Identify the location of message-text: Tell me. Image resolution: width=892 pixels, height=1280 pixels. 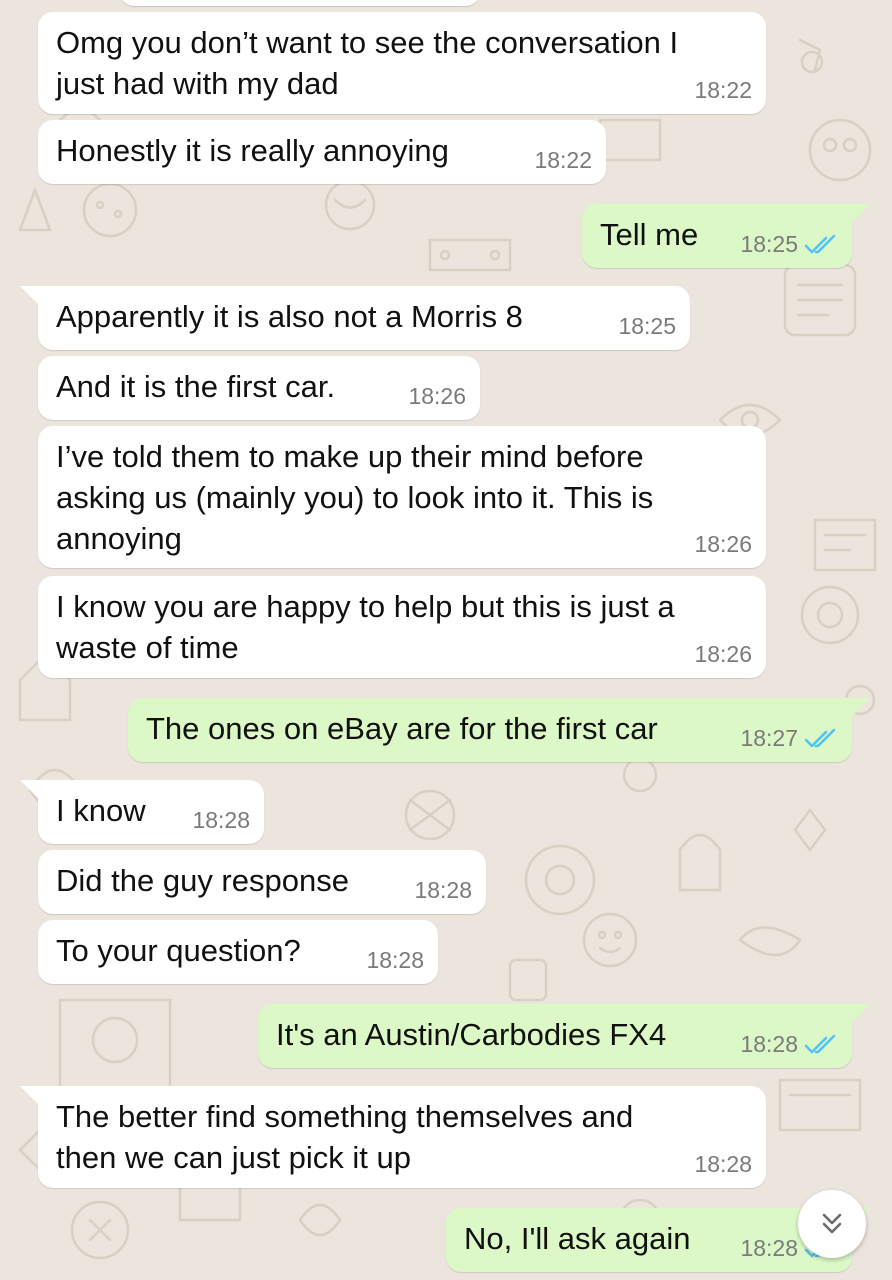
(649, 234).